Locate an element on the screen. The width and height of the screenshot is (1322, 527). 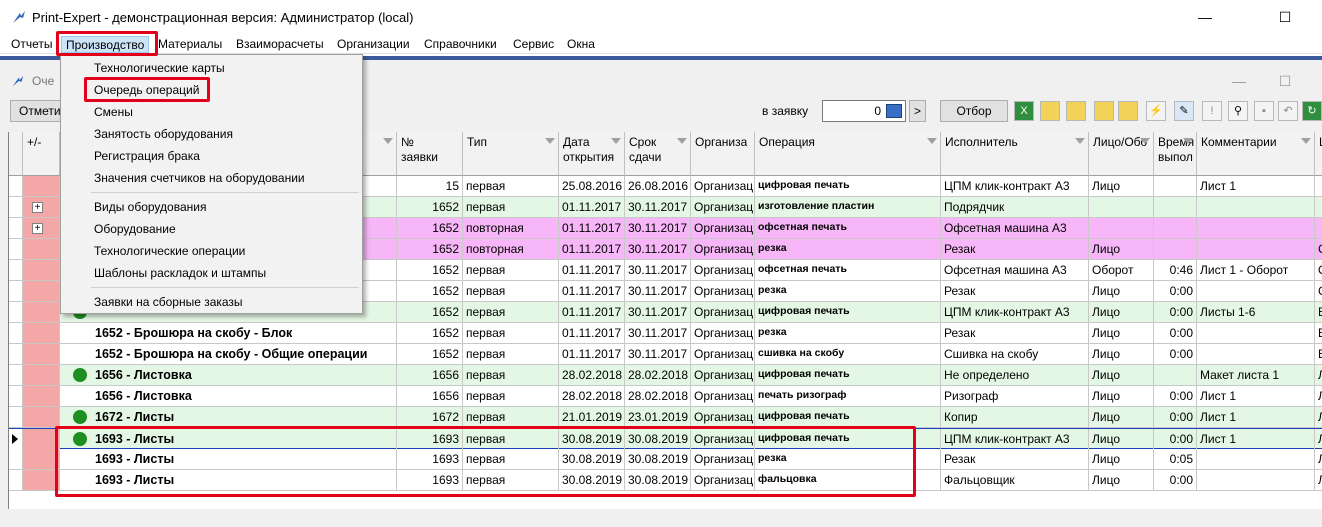
cell-time: 0:00 is located at coordinates (1175, 439).